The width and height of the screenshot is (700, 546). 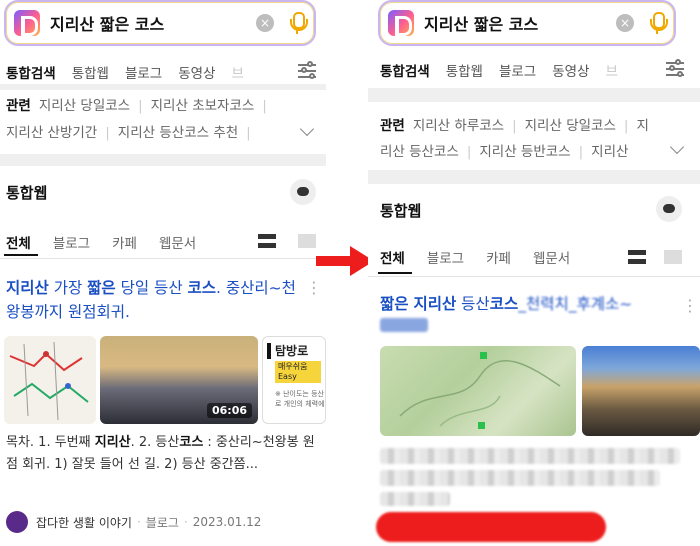 What do you see at coordinates (292, 351) in the screenshot?
I see `trail-card-title: 탐방로` at bounding box center [292, 351].